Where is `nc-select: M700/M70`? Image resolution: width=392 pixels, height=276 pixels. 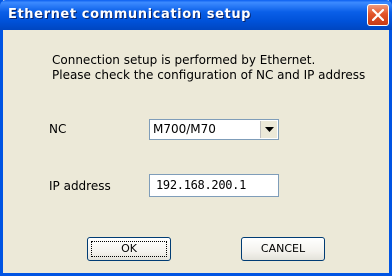 nc-select: M700/M70 is located at coordinates (214, 129).